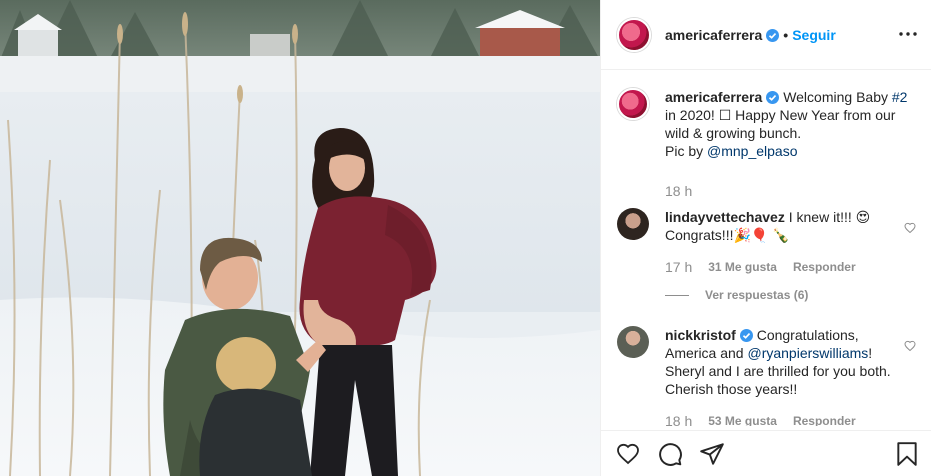 This screenshot has width=931, height=476. Describe the element at coordinates (712, 454) in the screenshot. I see `send-icon` at that location.